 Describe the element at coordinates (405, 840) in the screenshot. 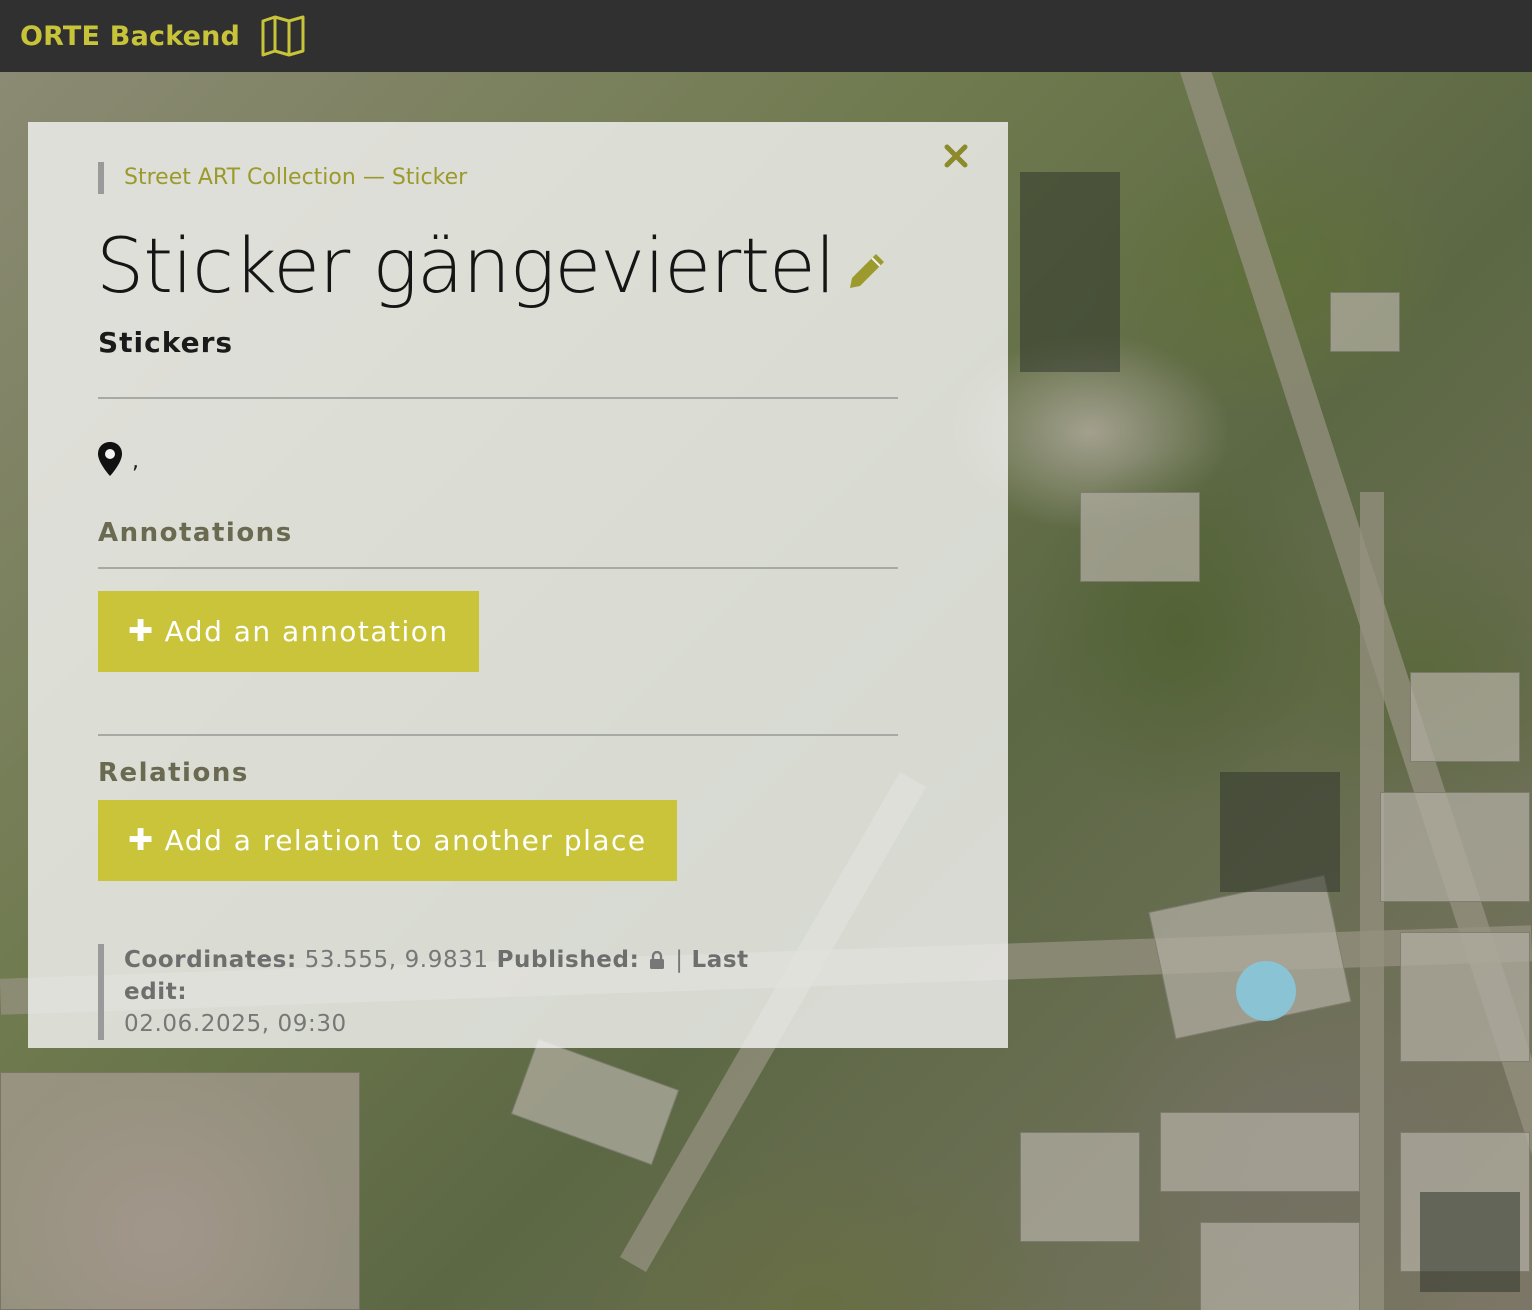

I see `add-relation-label: Add a relation to another place` at that location.